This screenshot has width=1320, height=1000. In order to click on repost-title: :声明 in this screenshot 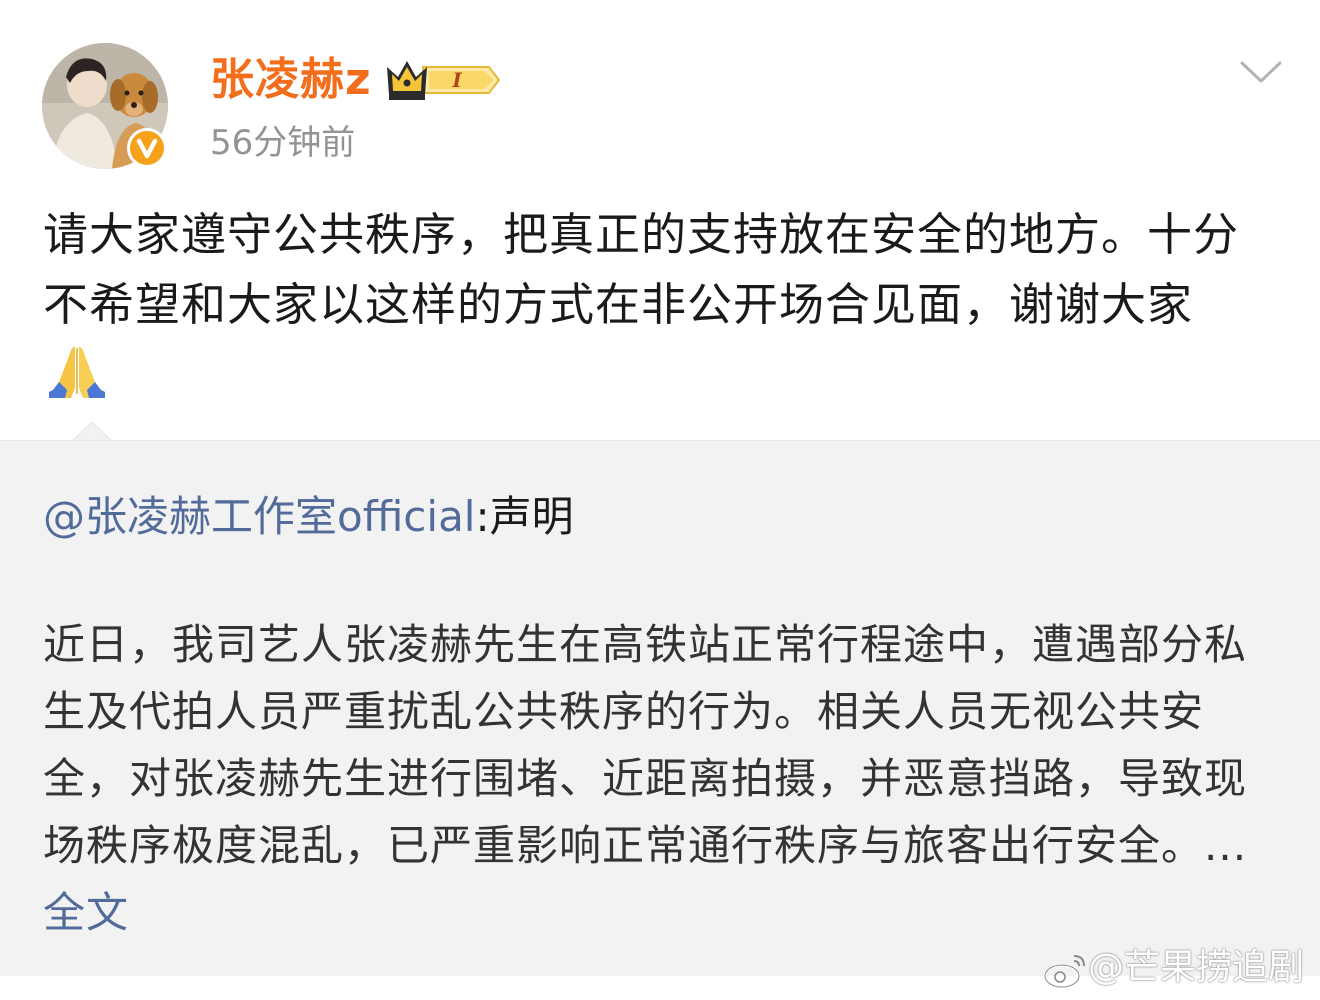, I will do `click(524, 516)`.